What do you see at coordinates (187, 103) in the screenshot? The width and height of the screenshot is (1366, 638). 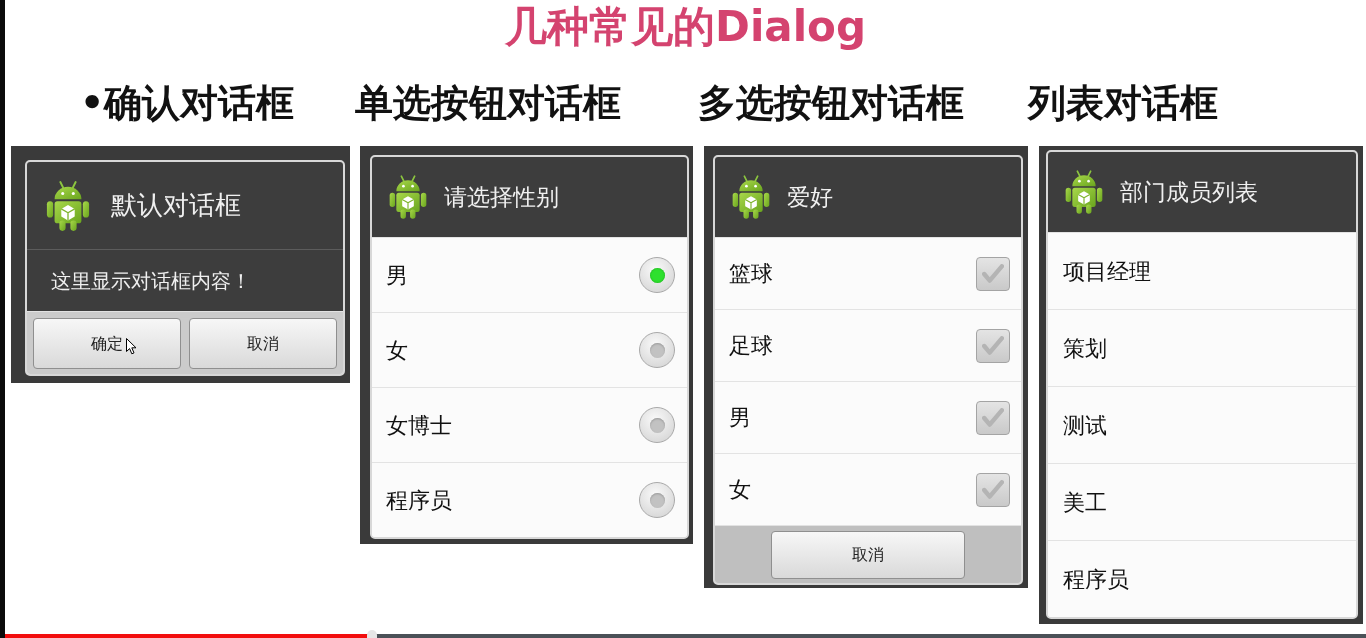 I see `section-heading: •确认对话框` at bounding box center [187, 103].